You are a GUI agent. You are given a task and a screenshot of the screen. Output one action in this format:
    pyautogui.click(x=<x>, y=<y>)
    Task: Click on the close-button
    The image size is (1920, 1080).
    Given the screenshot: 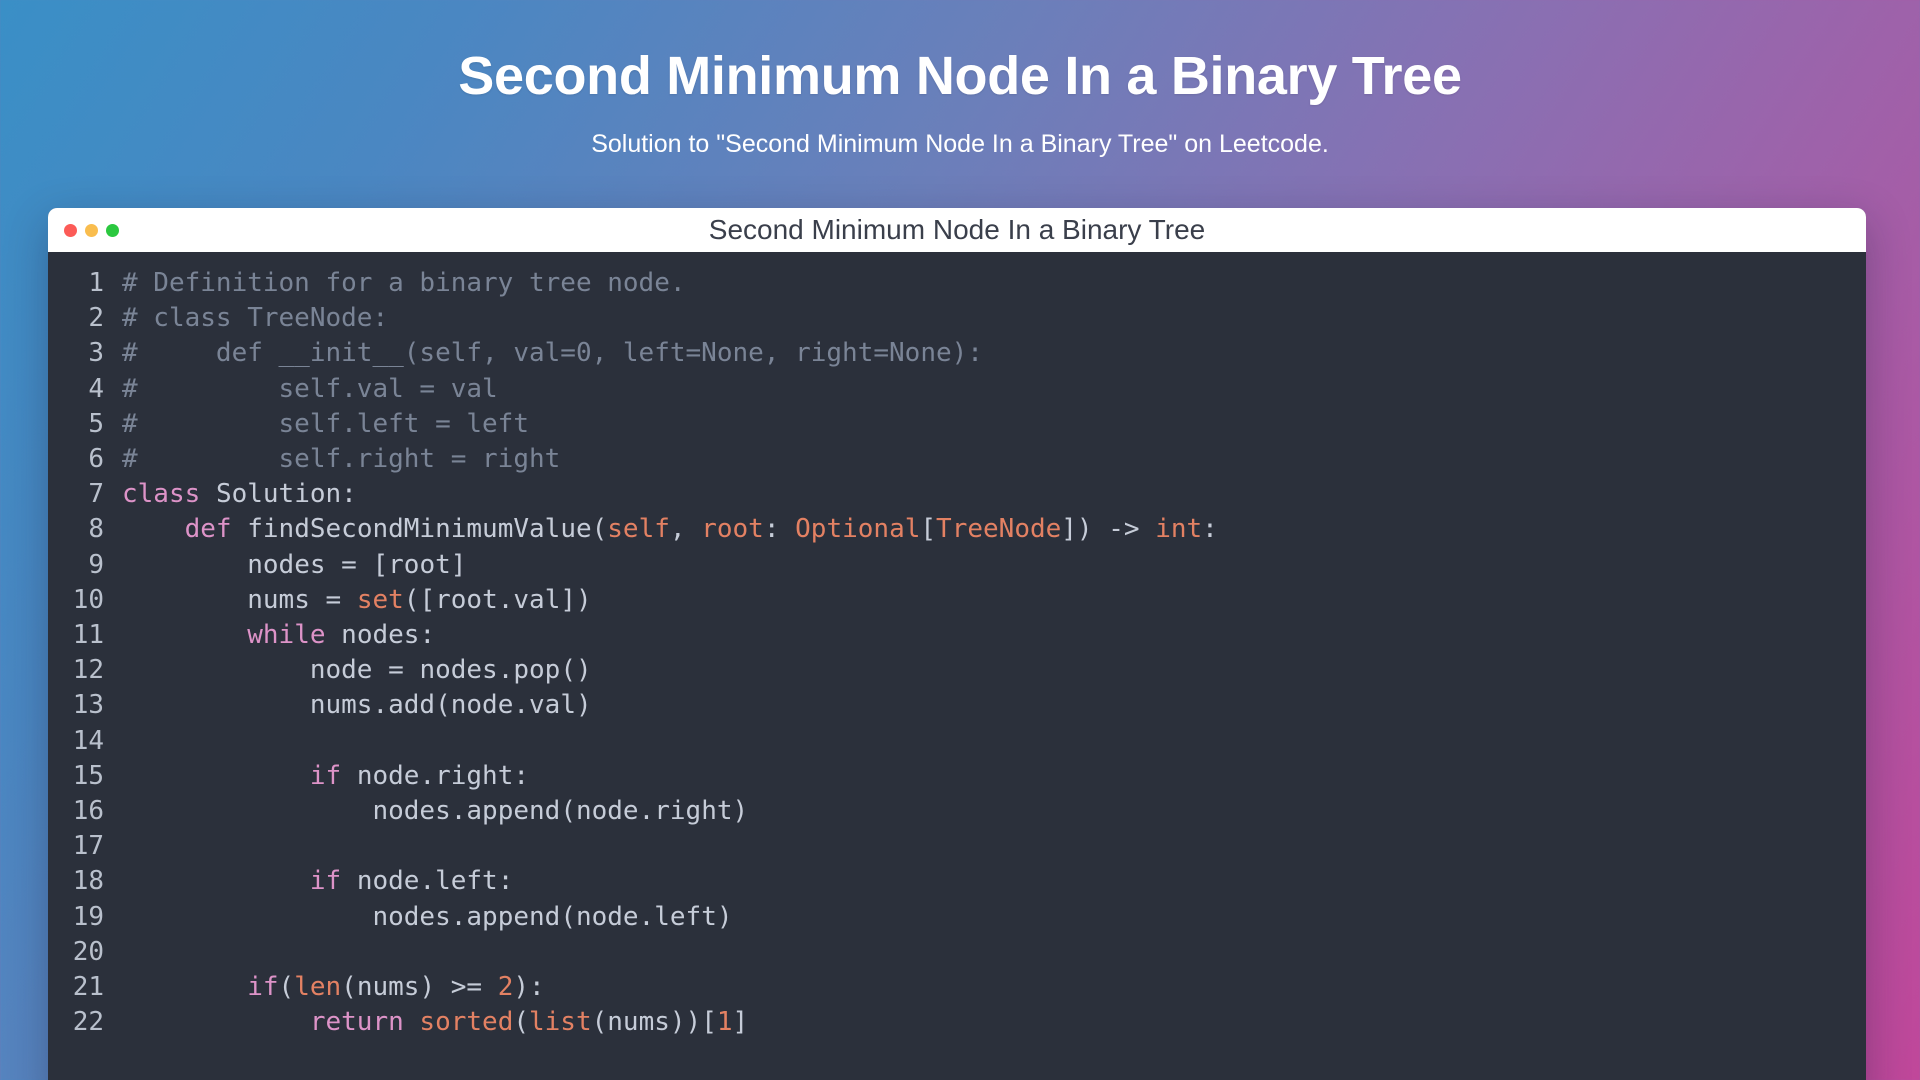 What is the action you would take?
    pyautogui.click(x=70, y=230)
    